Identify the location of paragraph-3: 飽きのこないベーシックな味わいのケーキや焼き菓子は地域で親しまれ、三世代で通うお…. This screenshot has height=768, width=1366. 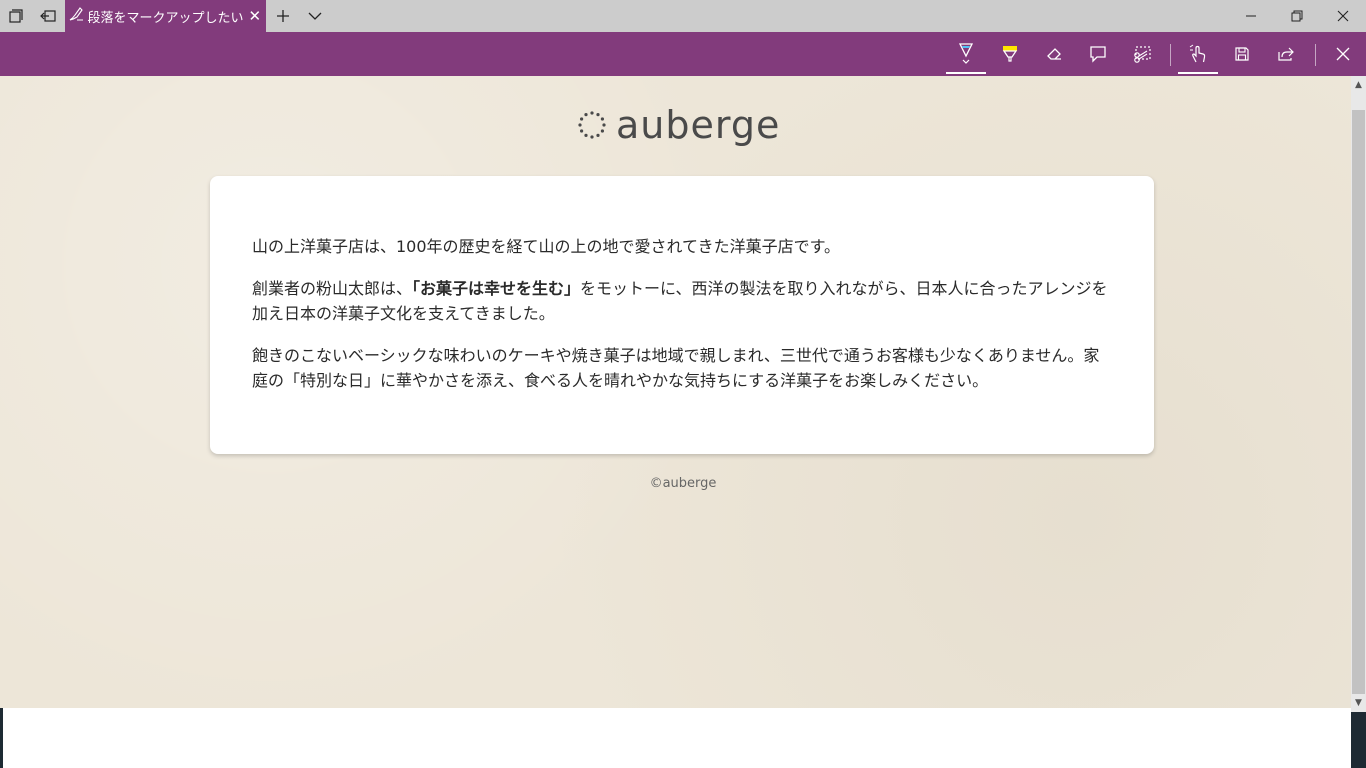
(676, 368).